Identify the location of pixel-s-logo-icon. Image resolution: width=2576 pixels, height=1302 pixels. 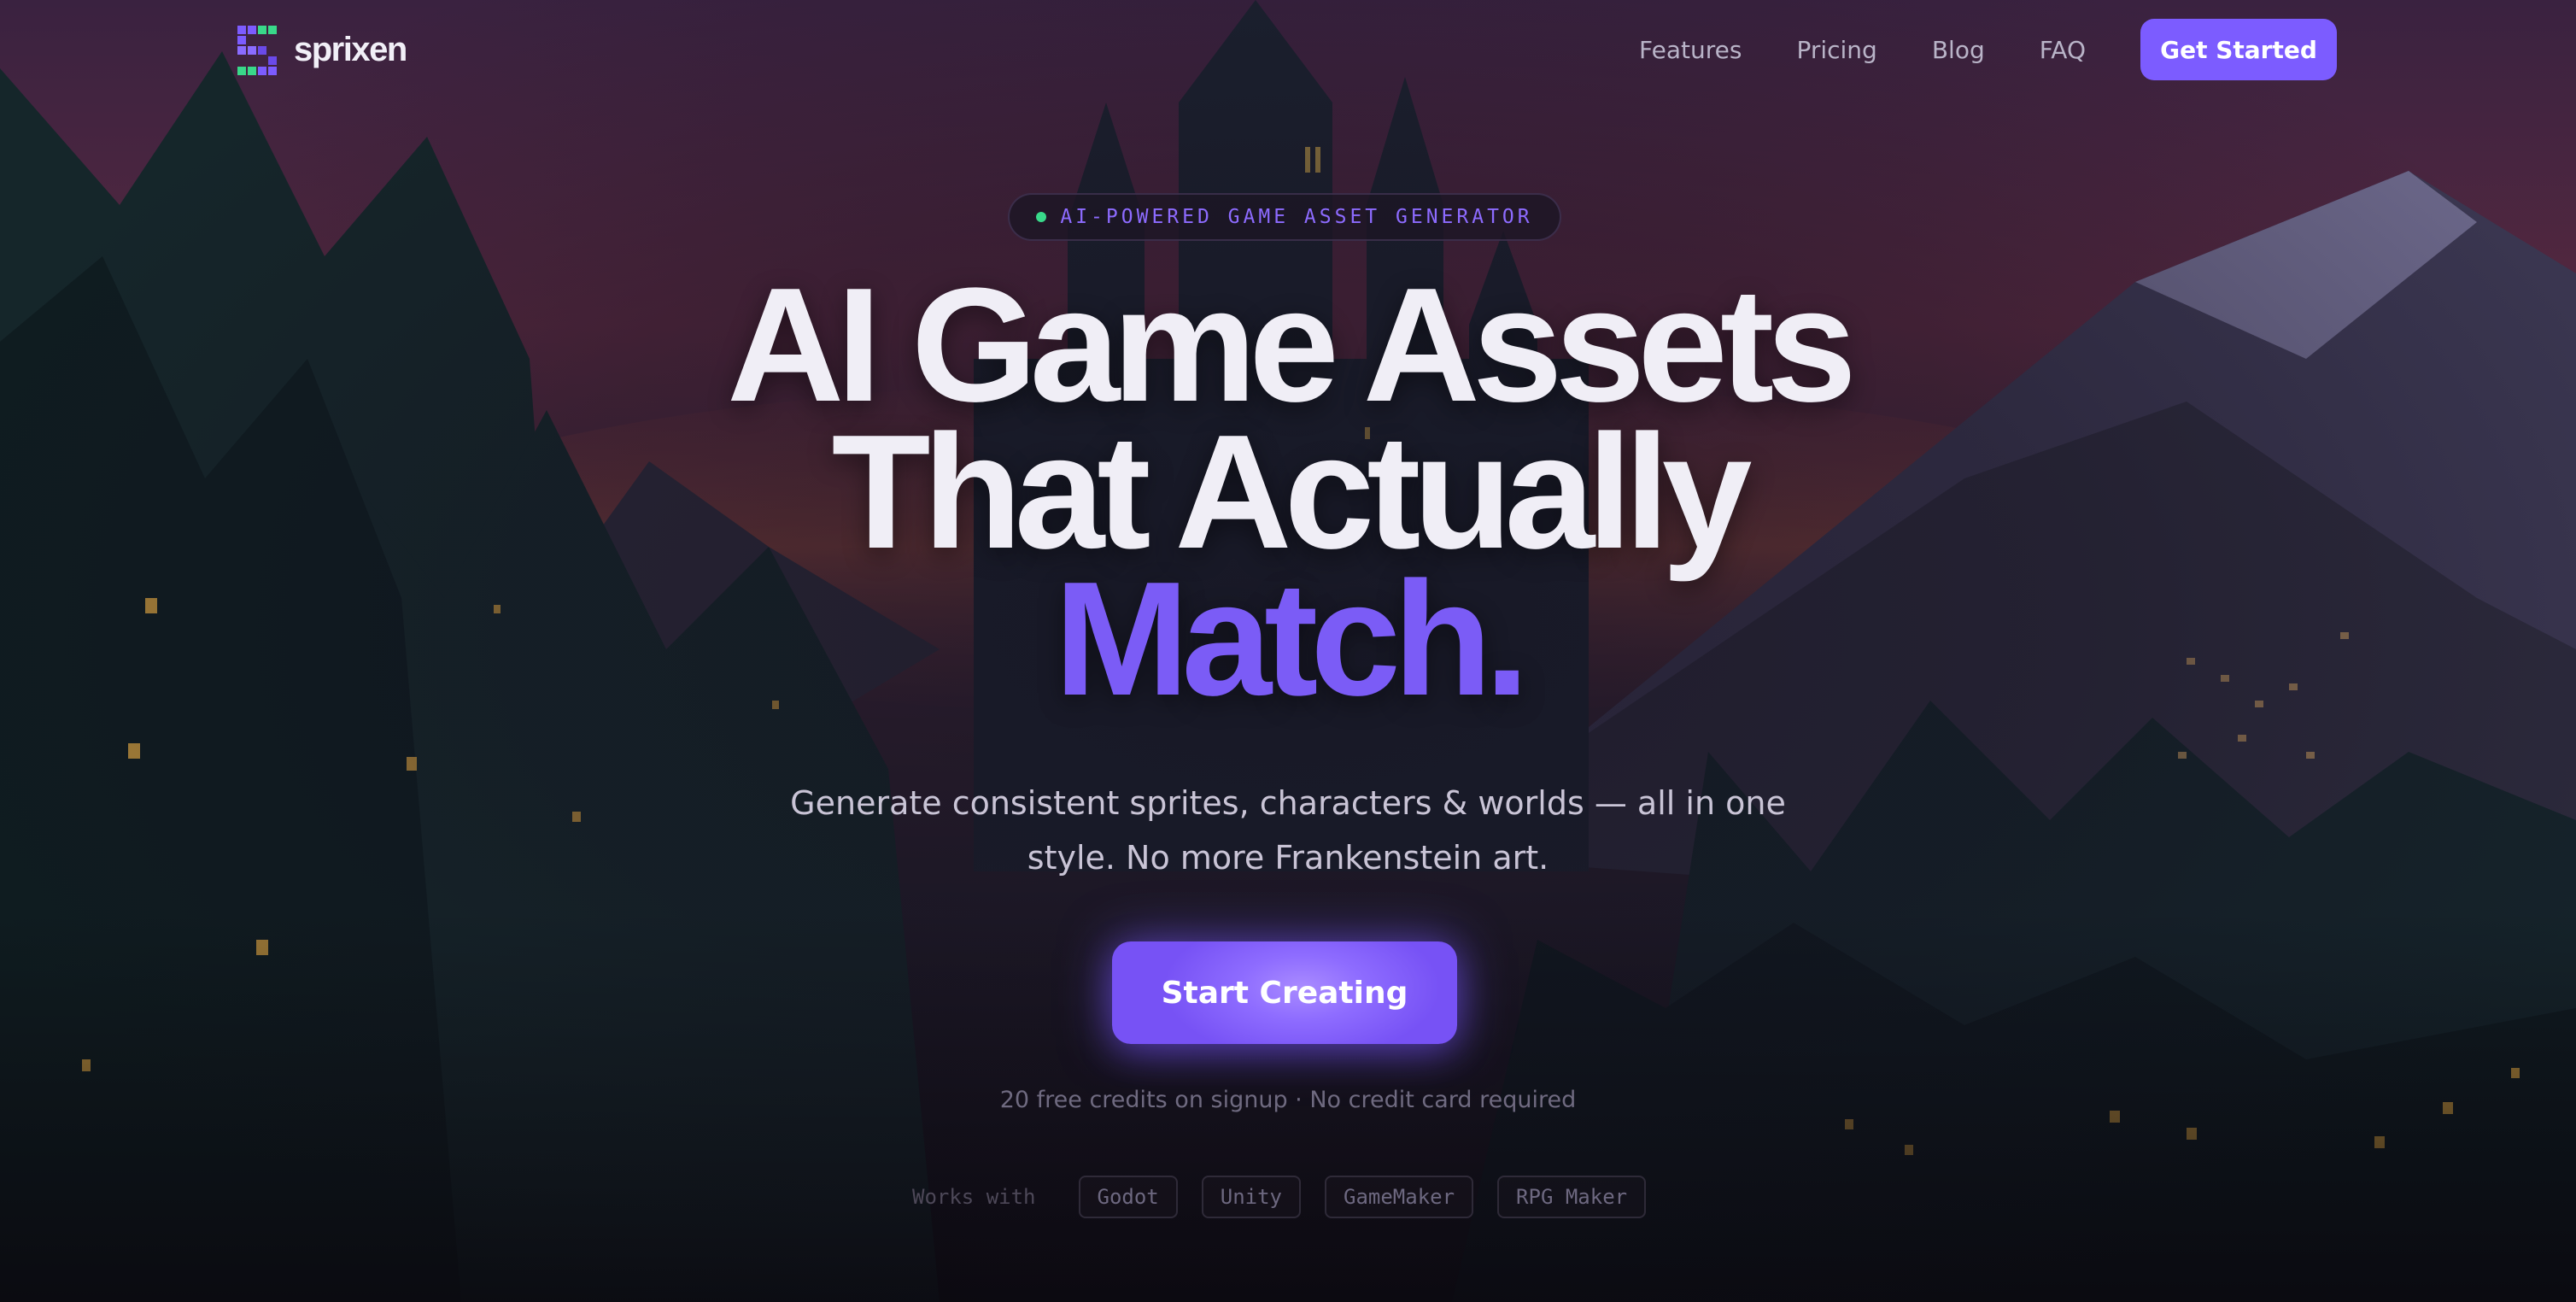
(258, 50).